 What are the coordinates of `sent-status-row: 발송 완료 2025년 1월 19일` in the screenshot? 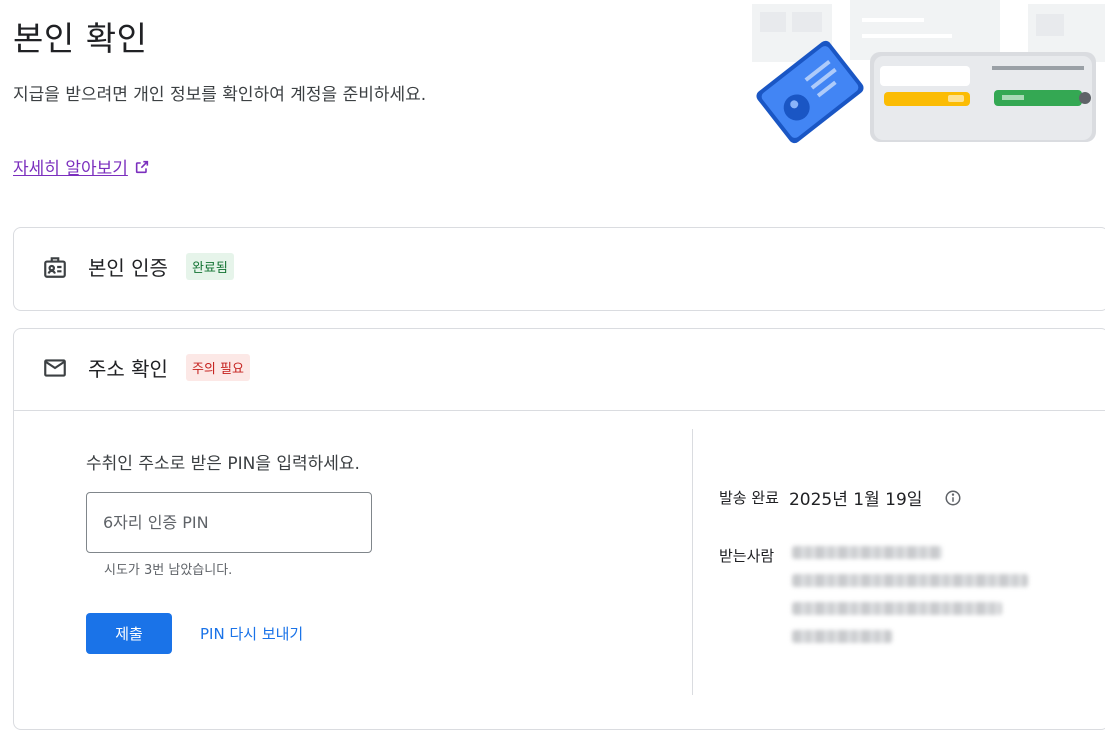 It's located at (840, 497).